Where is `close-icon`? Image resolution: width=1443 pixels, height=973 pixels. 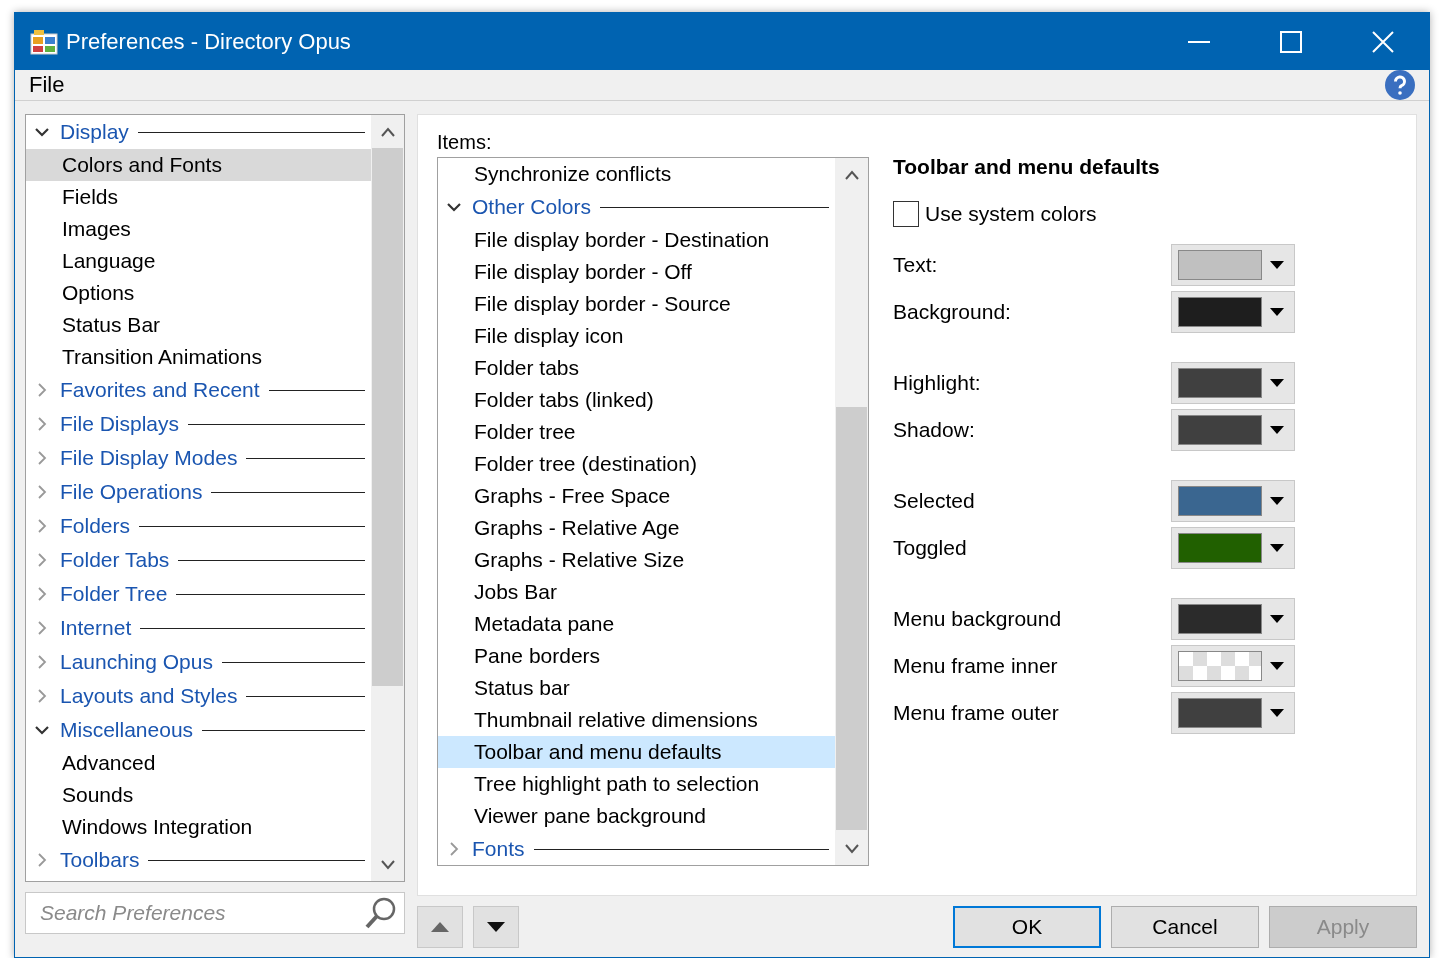
close-icon is located at coordinates (1383, 41).